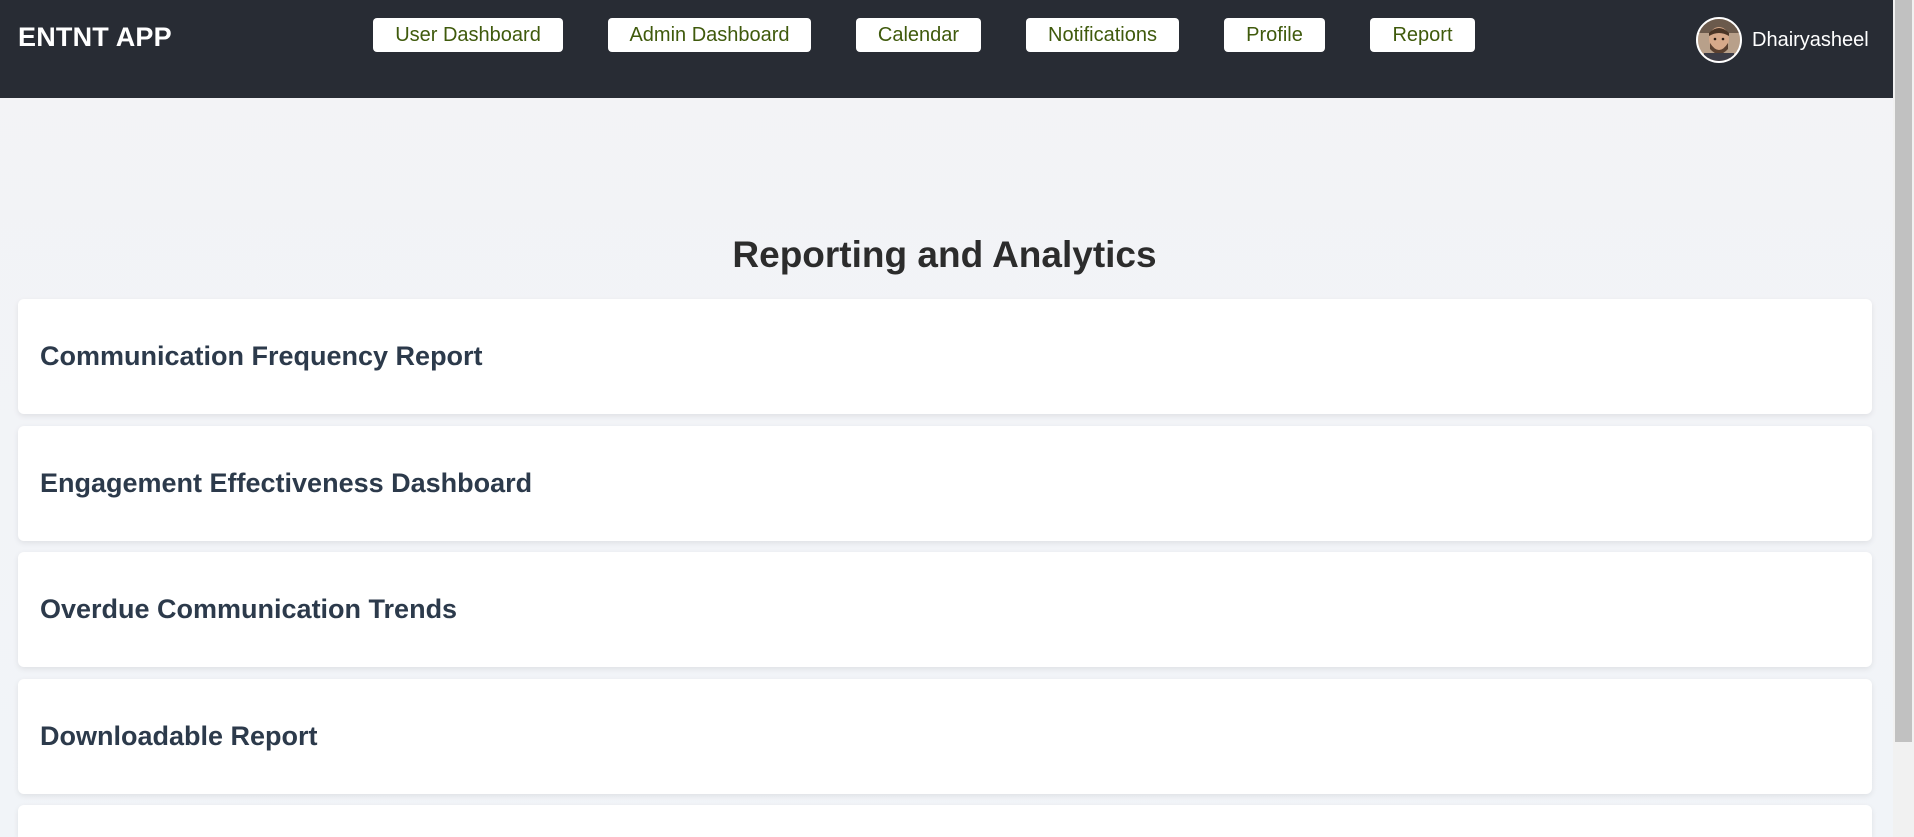 The height and width of the screenshot is (837, 1914). What do you see at coordinates (286, 483) in the screenshot?
I see `report-card-title: Engagement Effectiveness Dashboard` at bounding box center [286, 483].